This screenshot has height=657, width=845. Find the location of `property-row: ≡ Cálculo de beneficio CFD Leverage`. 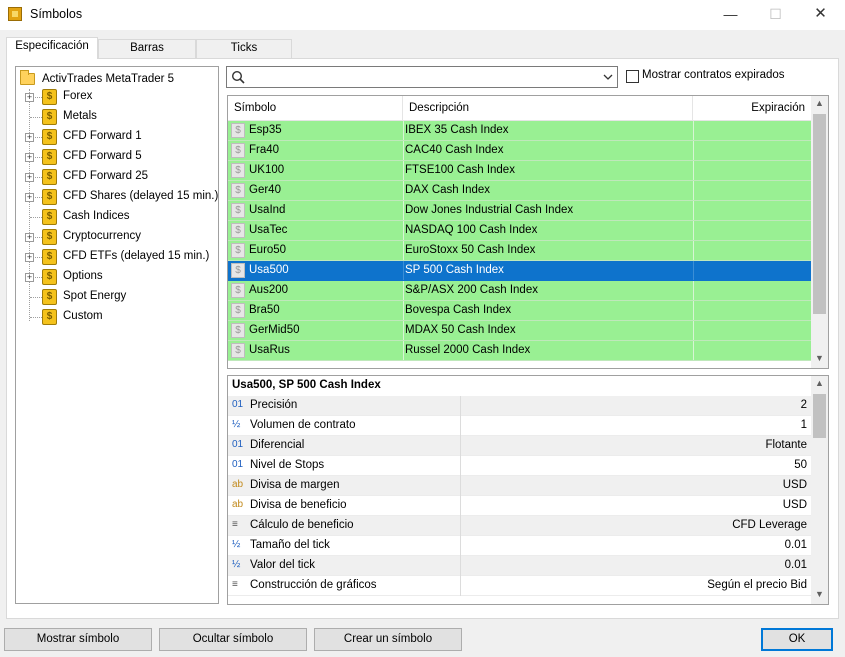

property-row: ≡ Cálculo de beneficio CFD Leverage is located at coordinates (519, 526).